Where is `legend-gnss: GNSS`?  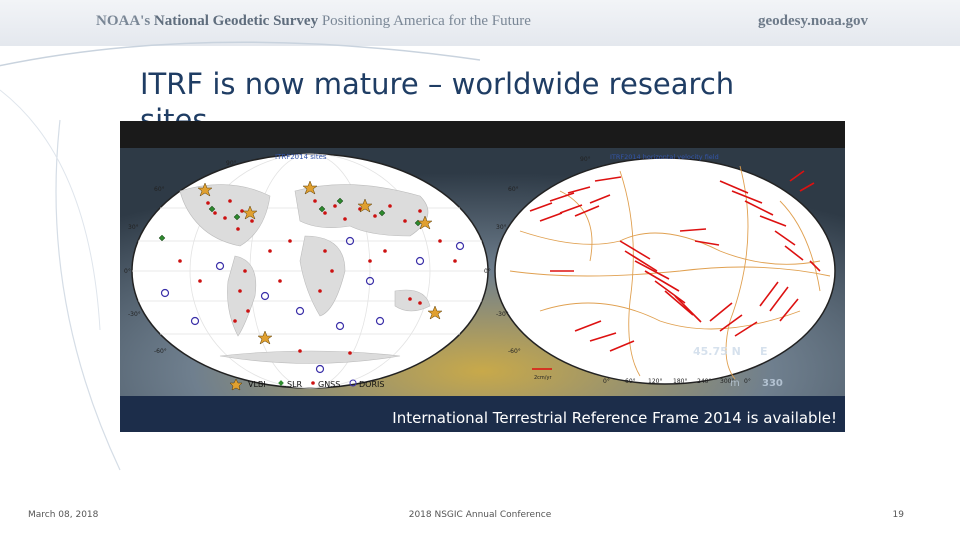
legend-gnss: GNSS is located at coordinates (329, 384).